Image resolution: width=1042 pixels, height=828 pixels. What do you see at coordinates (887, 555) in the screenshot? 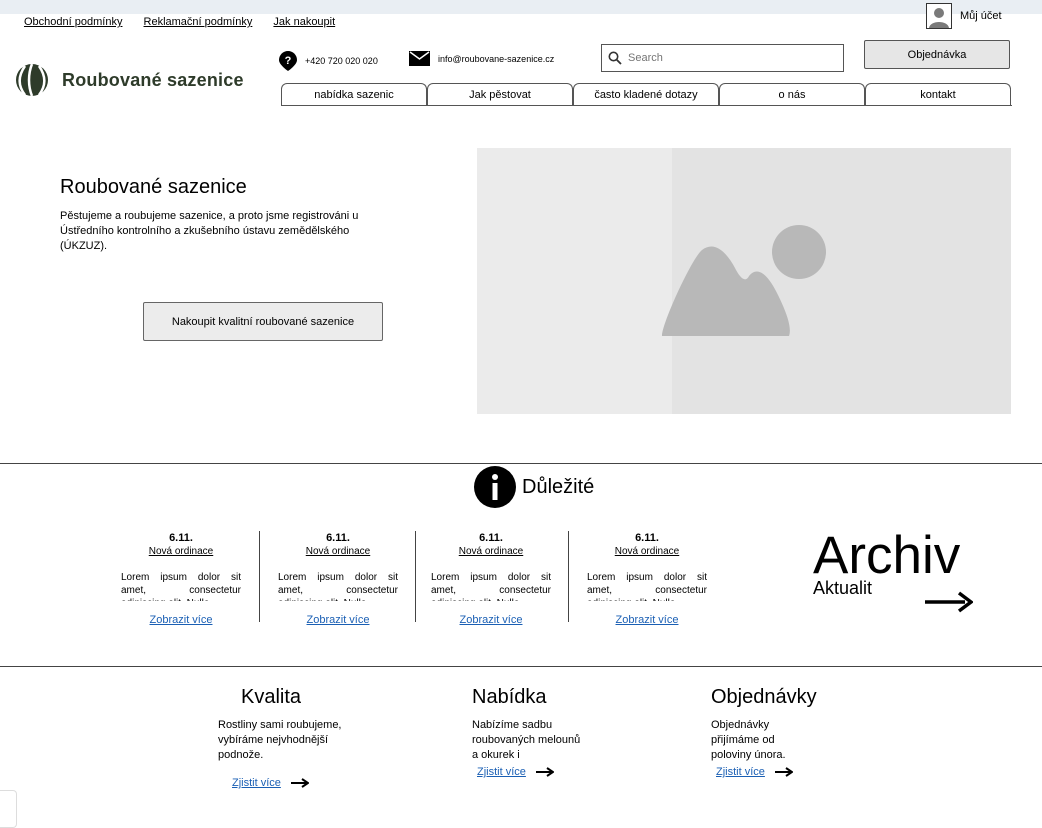
I see `archive-title: Archiv` at bounding box center [887, 555].